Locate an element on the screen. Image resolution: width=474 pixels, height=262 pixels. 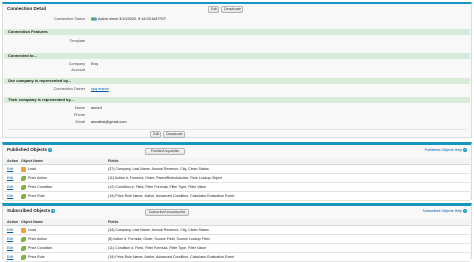
subscribed-help-link: Subscribed Objects Help? is located at coordinates (444, 211).